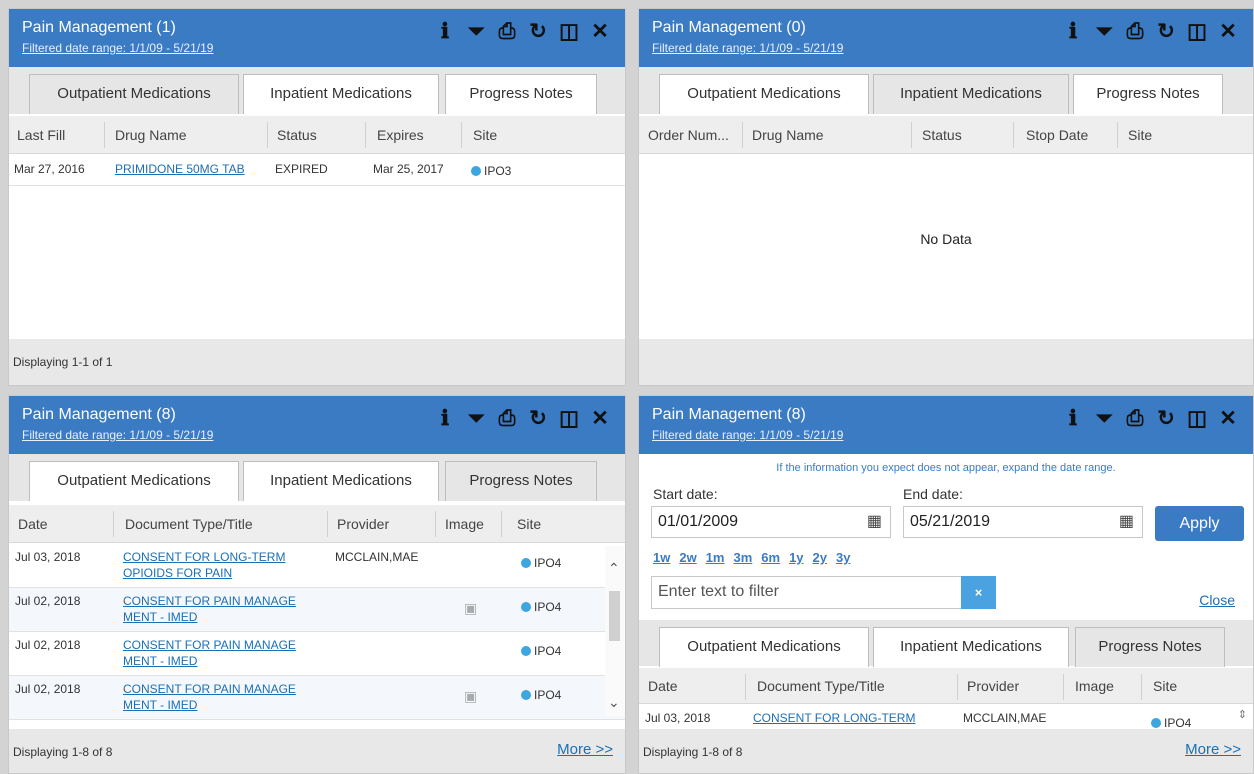  Describe the element at coordinates (1199, 523) in the screenshot. I see `apply-button: Apply` at that location.